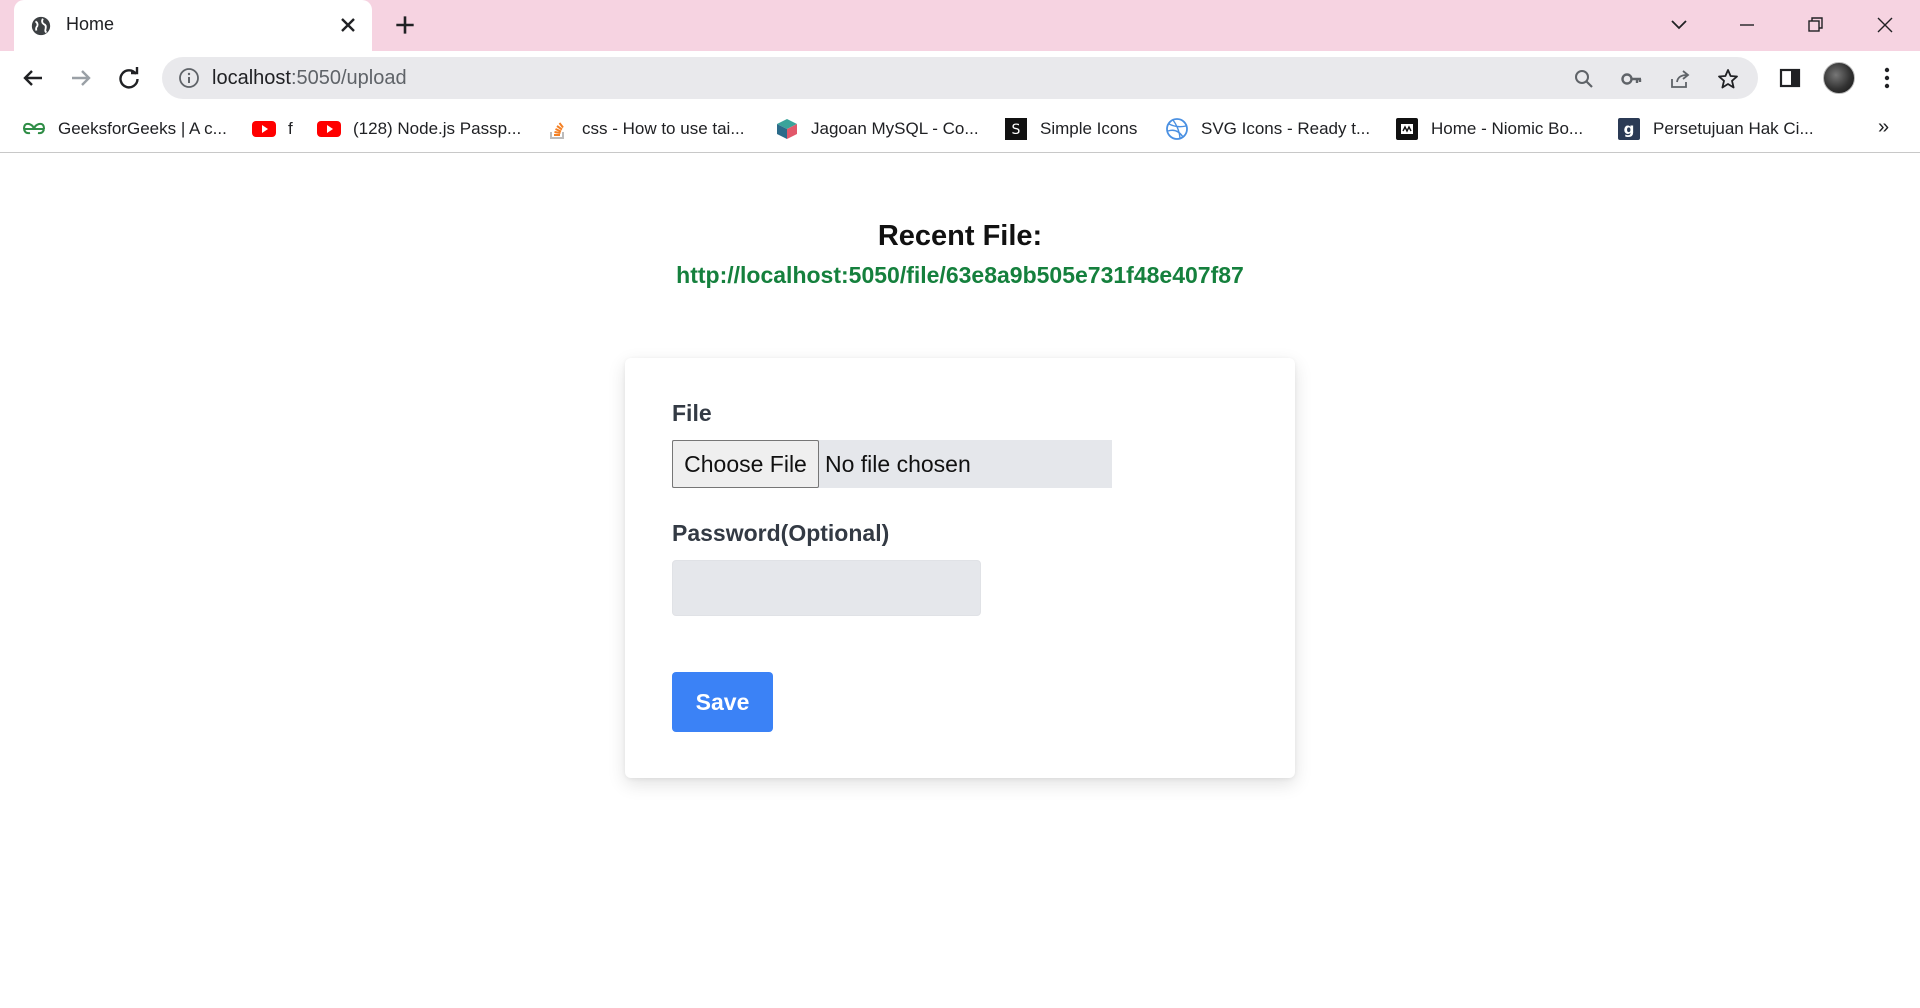 The height and width of the screenshot is (1008, 1920). What do you see at coordinates (898, 464) in the screenshot?
I see `no-file-chosen-text: No file chosen` at bounding box center [898, 464].